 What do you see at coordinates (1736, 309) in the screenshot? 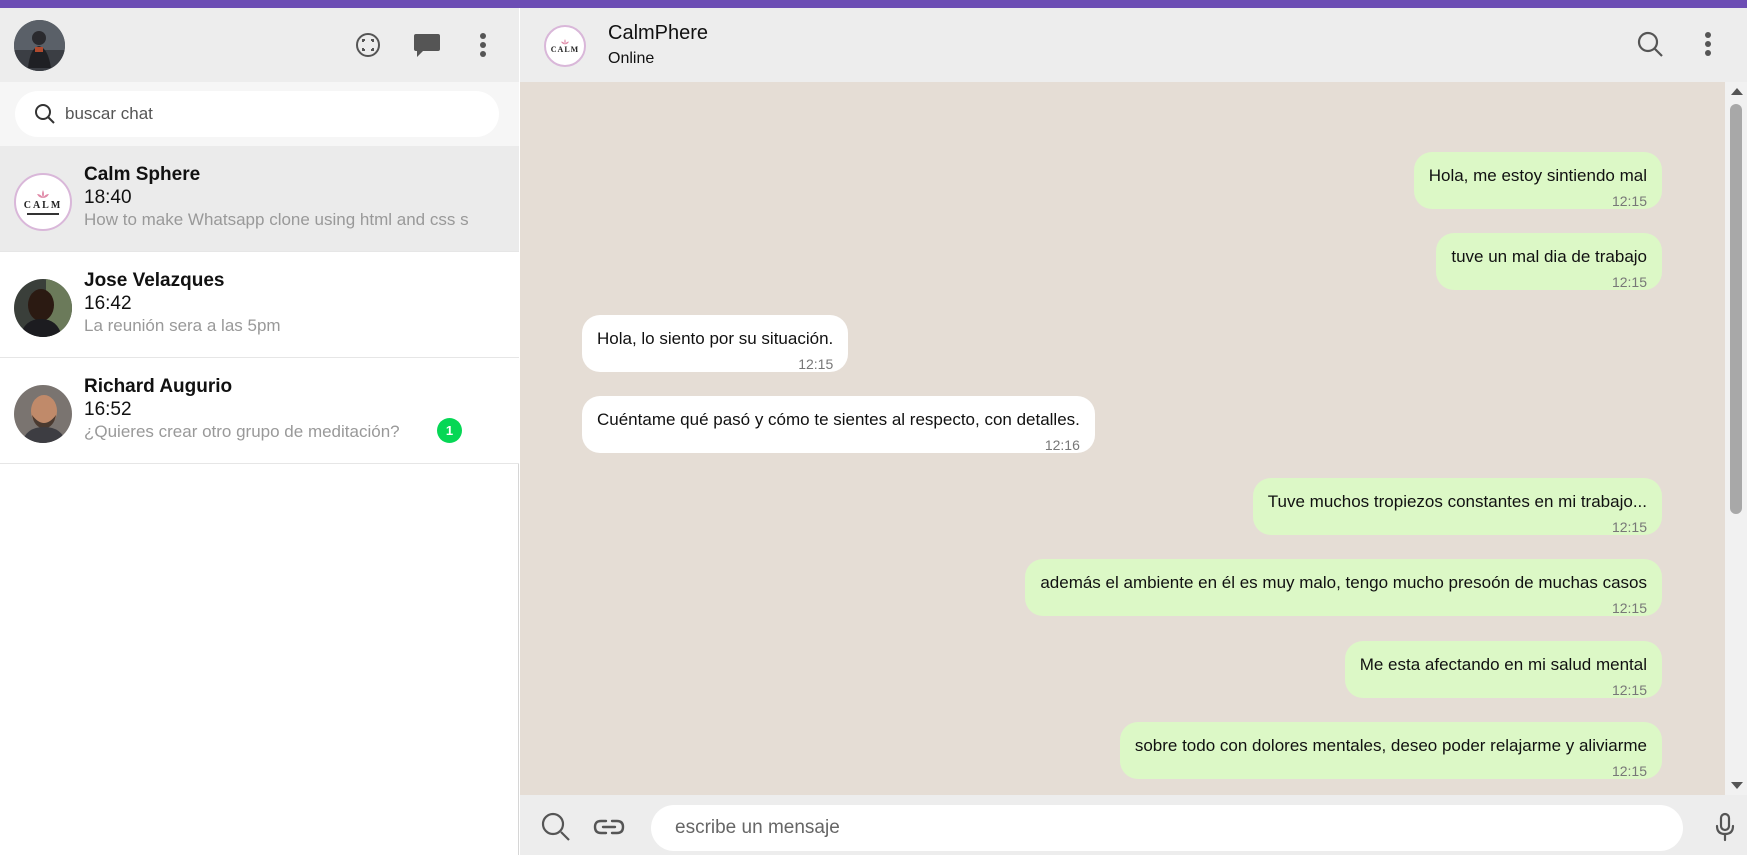
I see `scrollbar-thumb` at bounding box center [1736, 309].